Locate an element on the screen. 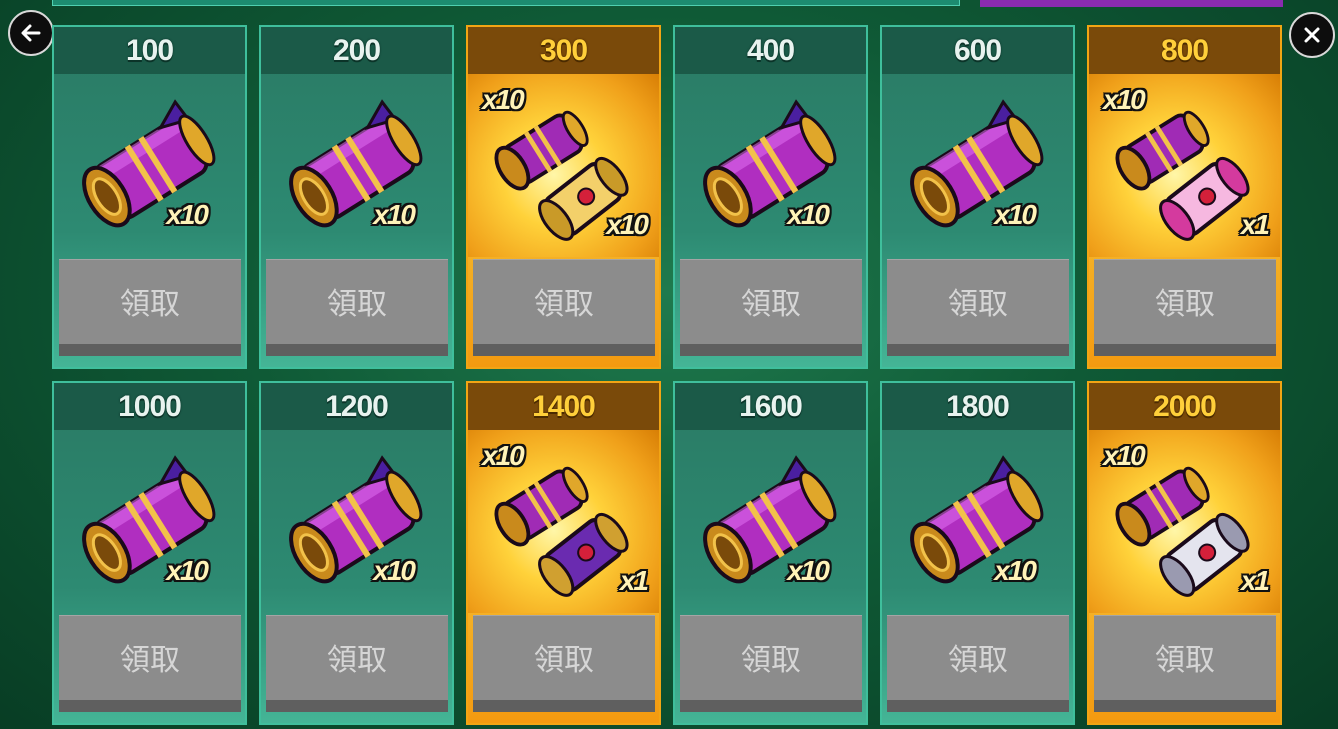 The height and width of the screenshot is (729, 1338). pink-scroll-icon: x1 x10 is located at coordinates (1184, 165).